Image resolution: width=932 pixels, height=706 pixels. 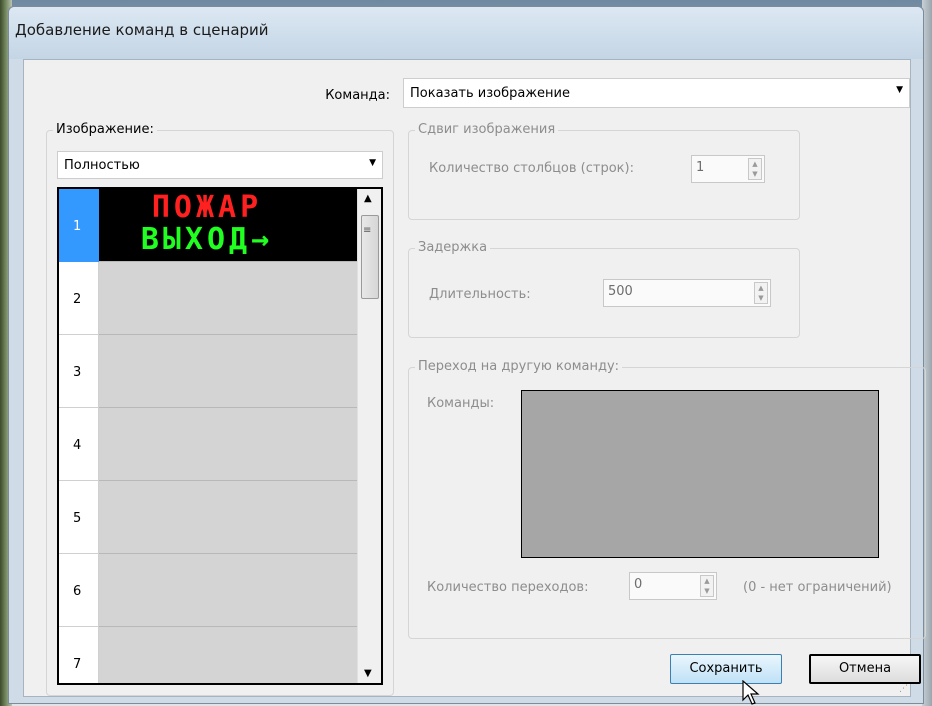 I want to click on columns-count-label: Количество столбцов (строк):, so click(x=531, y=168).